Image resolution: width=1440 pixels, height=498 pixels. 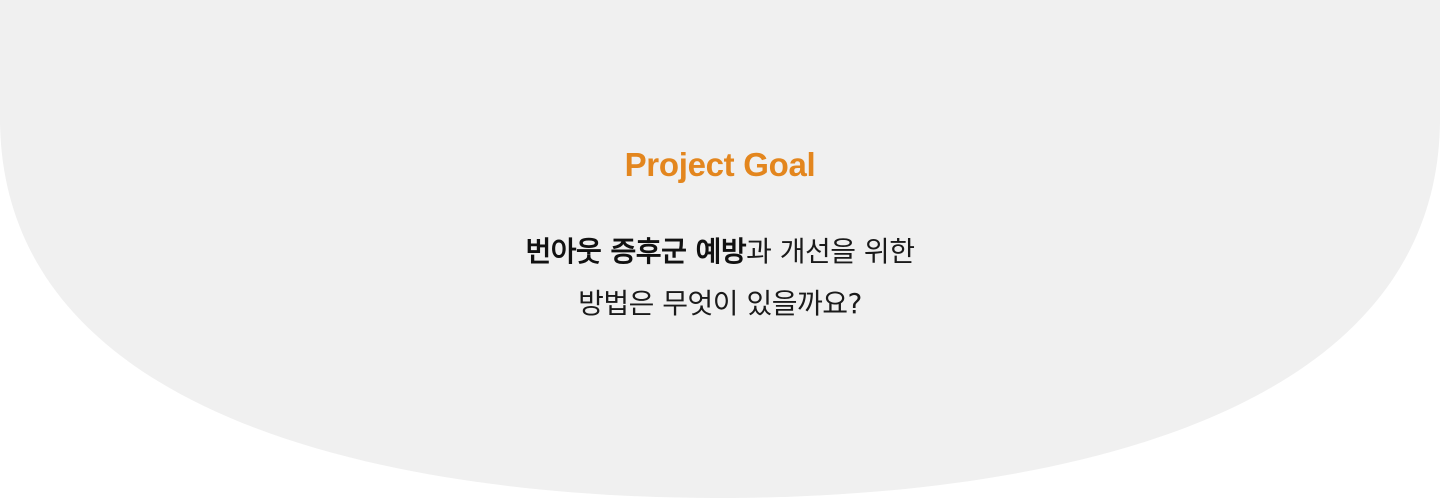 I want to click on headline-line-1: 번아웃 증후군 예방과 개선을 위한, so click(x=720, y=252).